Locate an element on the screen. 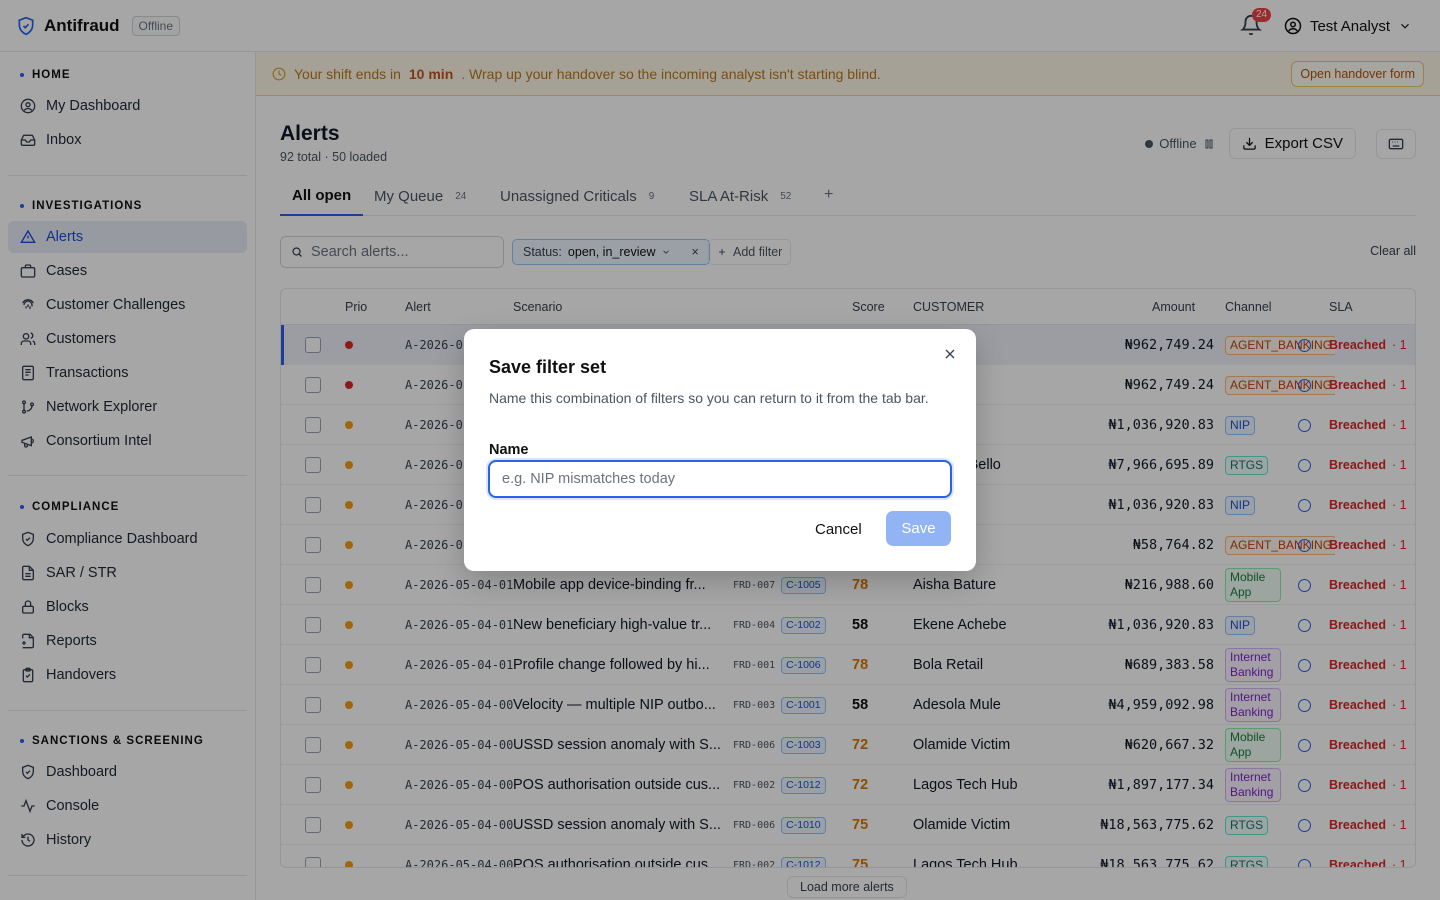 The image size is (1440, 900). filter-set-name-input is located at coordinates (720, 479).